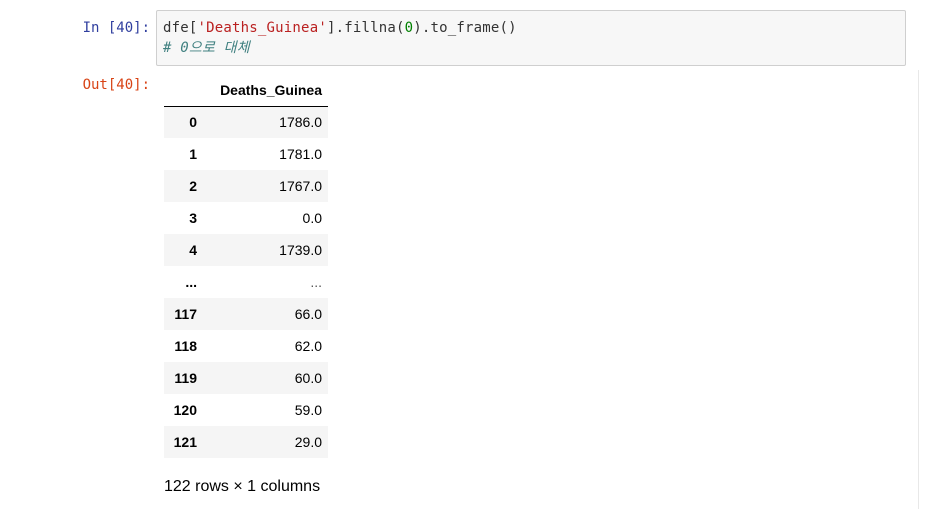 Image resolution: width=928 pixels, height=509 pixels. Describe the element at coordinates (206, 48) in the screenshot. I see `code-comment: # 0으로 대체` at that location.